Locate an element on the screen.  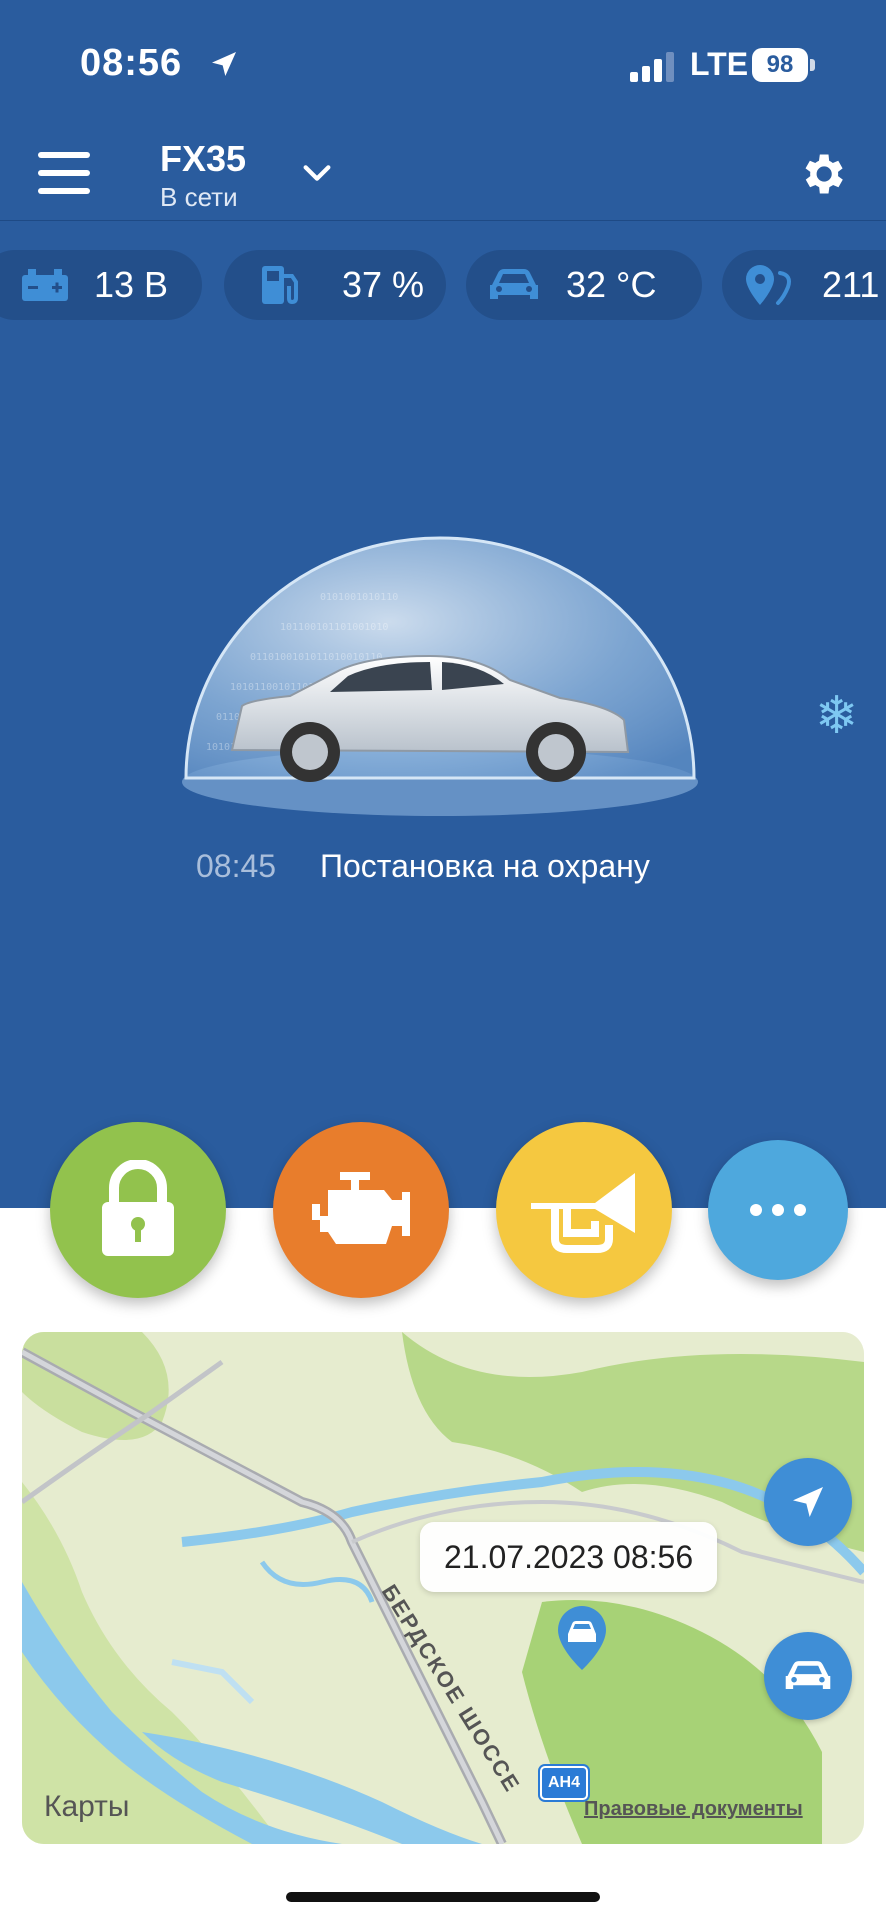
apple-maps-logo: Карты is located at coordinates (87, 1807).